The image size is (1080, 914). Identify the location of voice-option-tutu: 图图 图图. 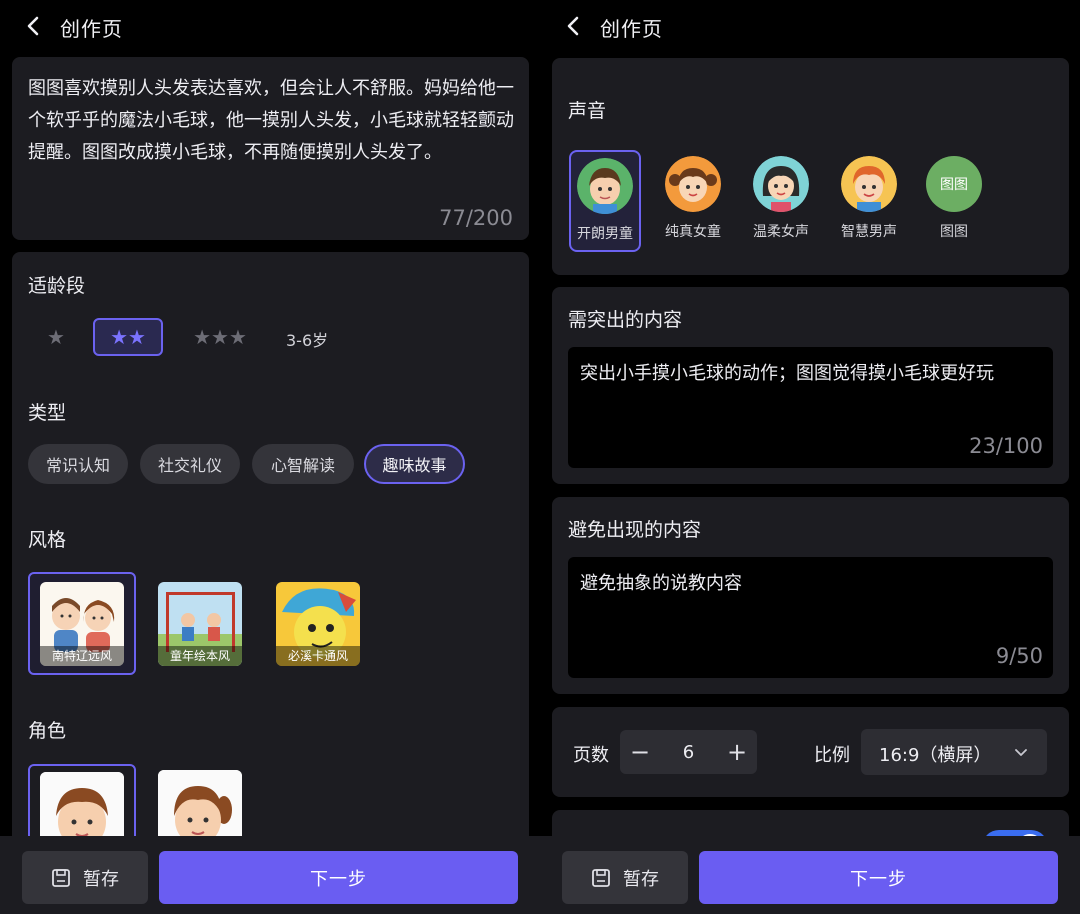
(954, 201).